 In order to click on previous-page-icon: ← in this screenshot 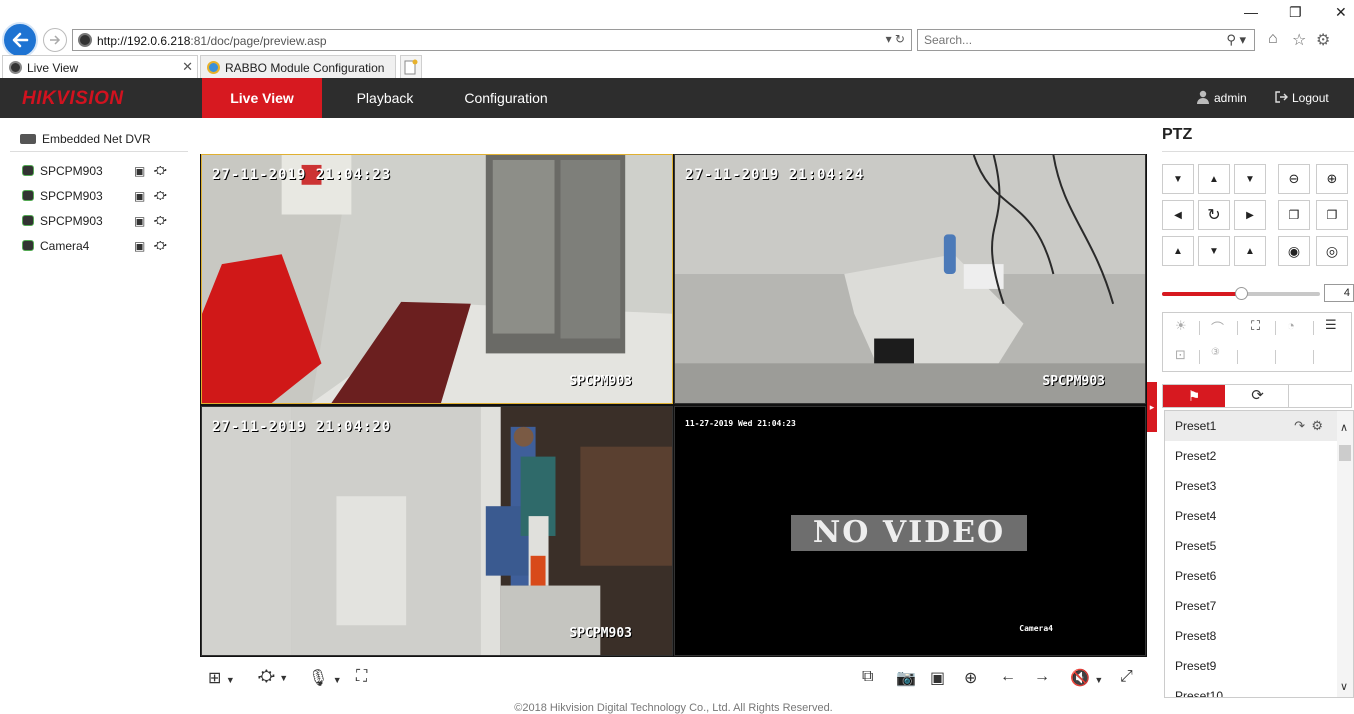, I will do `click(1008, 677)`.